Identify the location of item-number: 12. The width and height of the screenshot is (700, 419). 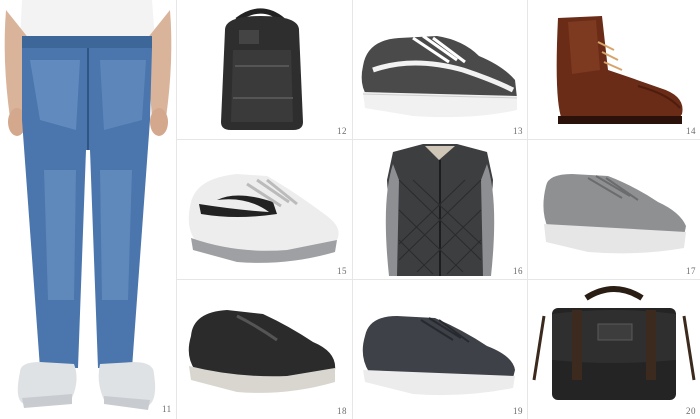
(342, 131).